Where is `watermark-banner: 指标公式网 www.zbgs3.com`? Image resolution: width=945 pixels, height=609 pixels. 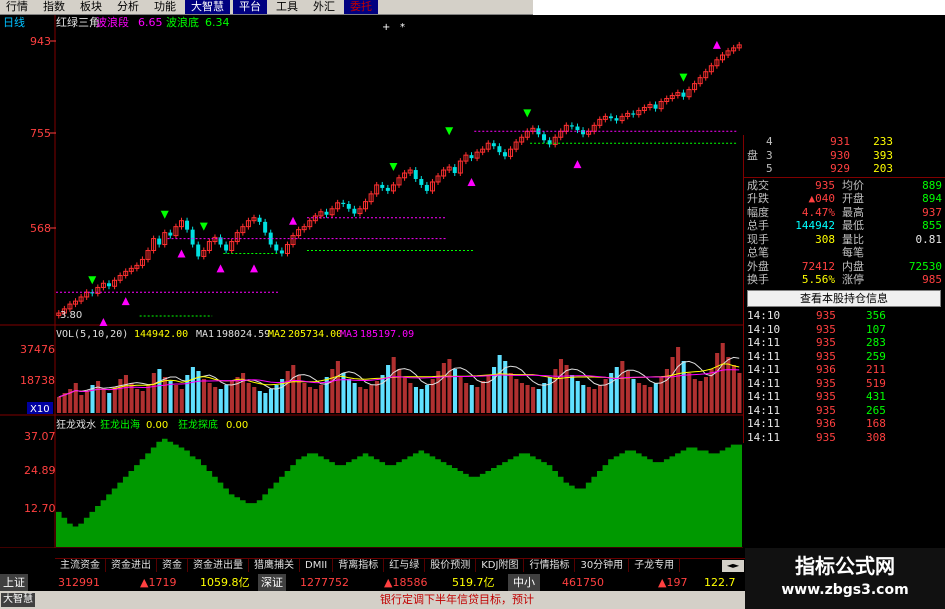 watermark-banner: 指标公式网 www.zbgs3.com is located at coordinates (845, 578).